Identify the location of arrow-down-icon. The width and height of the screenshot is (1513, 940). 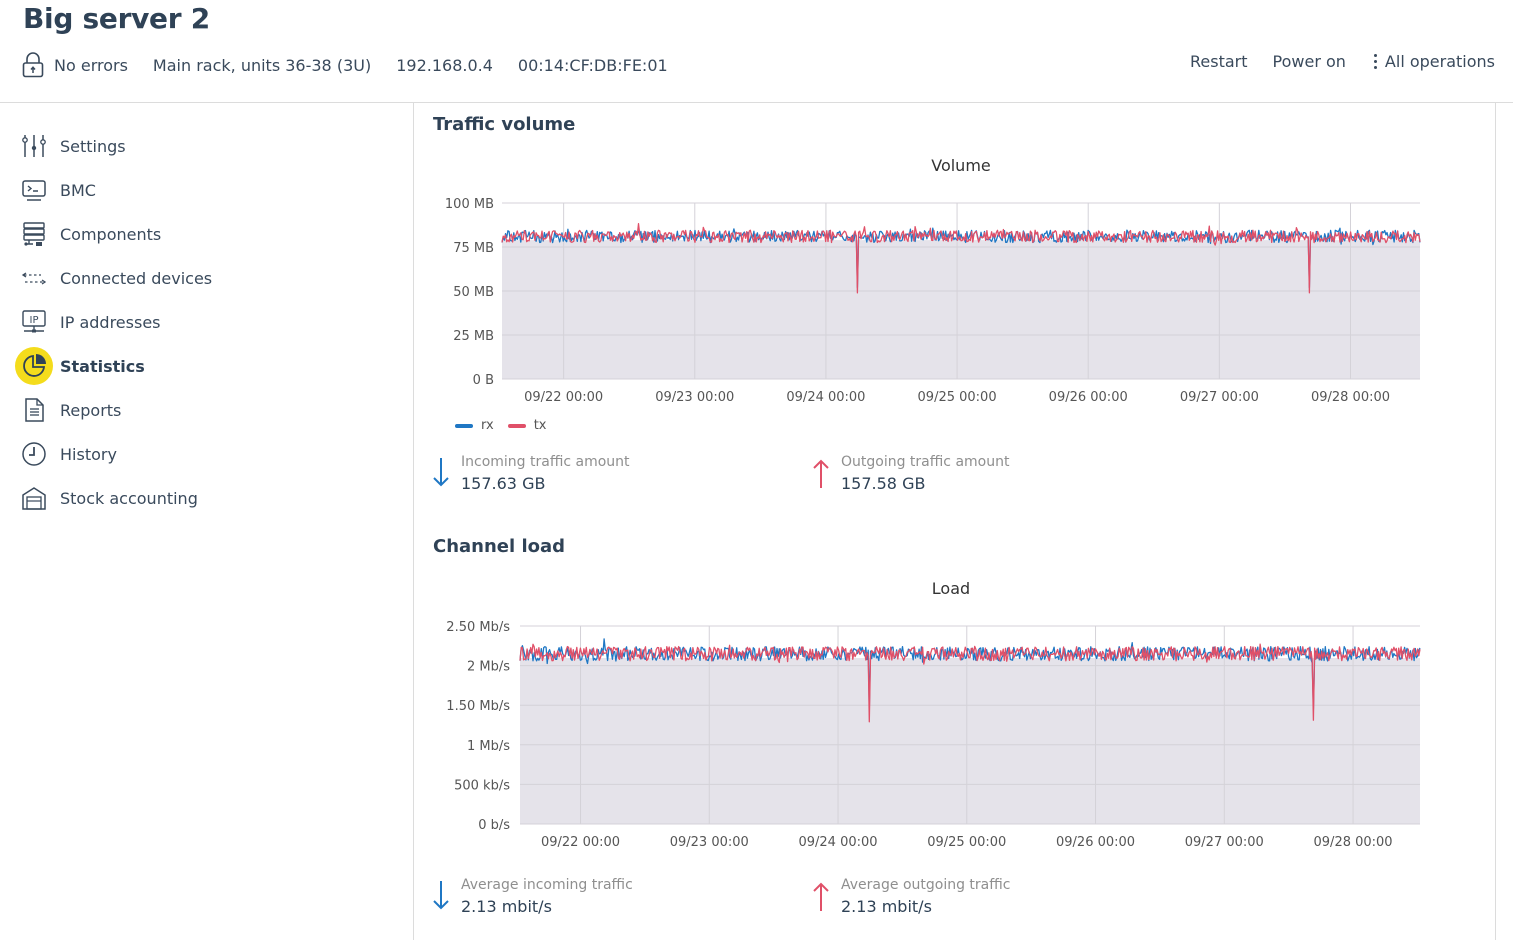
(441, 895).